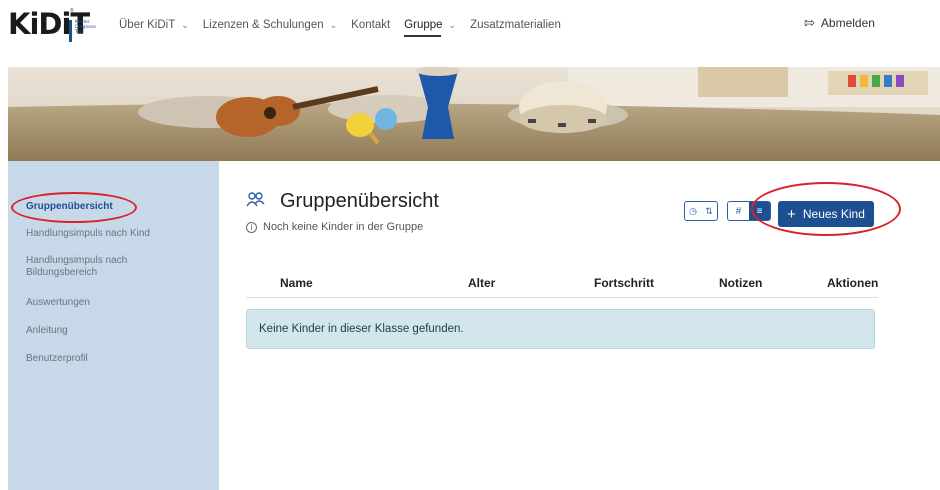 This screenshot has width=940, height=490. Describe the element at coordinates (251, 227) in the screenshot. I see `info-icon: i` at that location.